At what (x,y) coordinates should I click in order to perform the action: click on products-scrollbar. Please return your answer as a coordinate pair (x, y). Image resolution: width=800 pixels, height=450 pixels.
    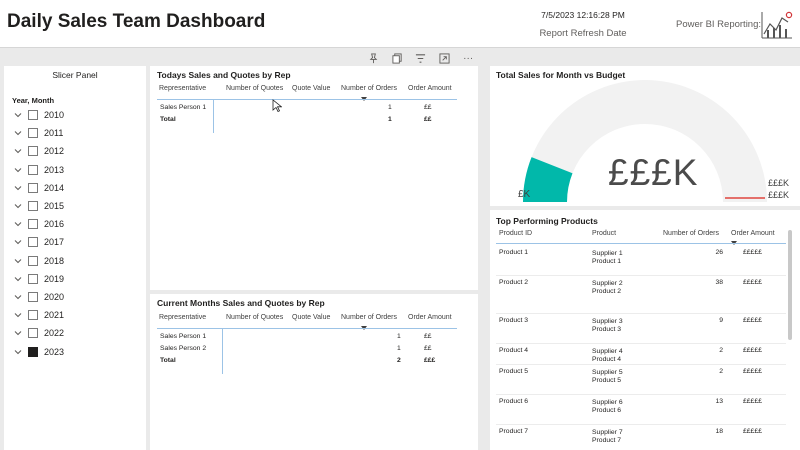
    Looking at the image, I should click on (790, 285).